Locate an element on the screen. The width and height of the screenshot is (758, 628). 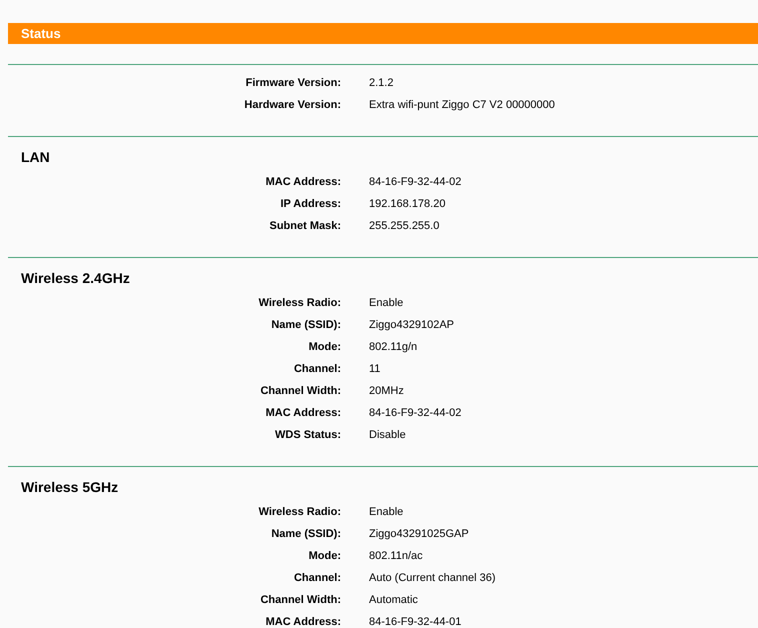
field-value: 255.255.255.0 is located at coordinates (404, 226).